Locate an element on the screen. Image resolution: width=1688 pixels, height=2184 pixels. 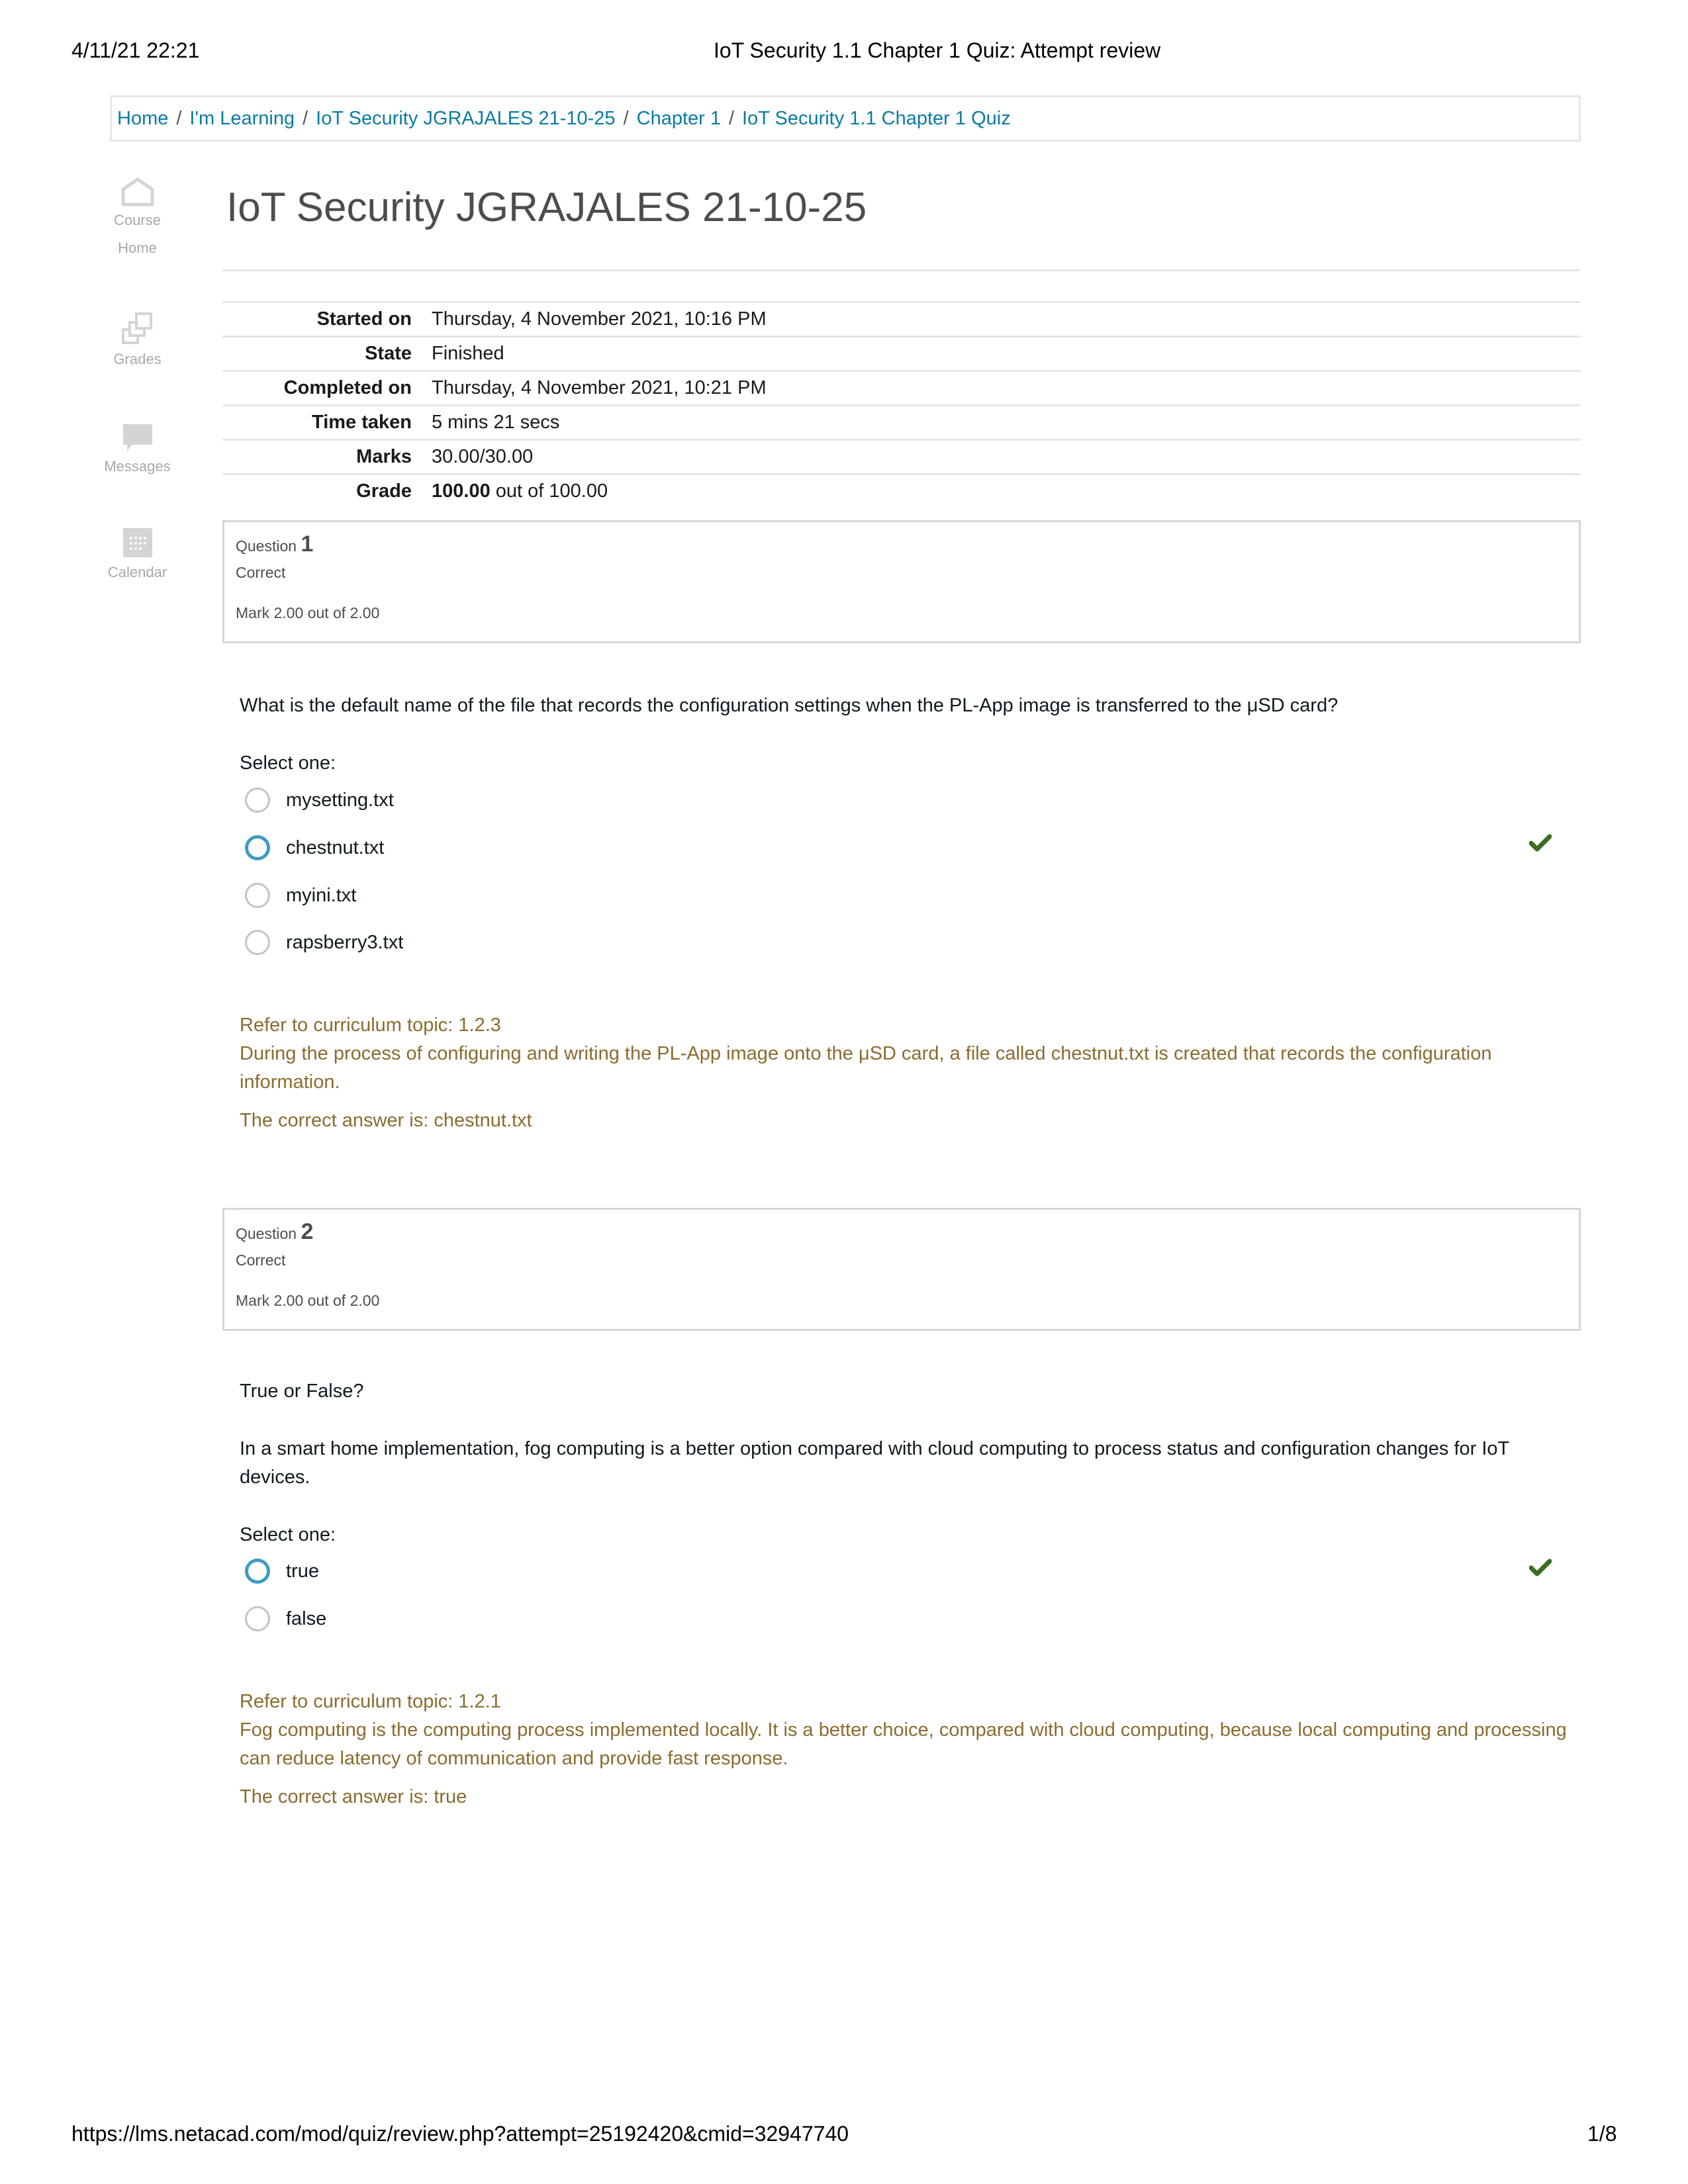
summary-value: 100.00 out of 100.00 is located at coordinates (520, 491).